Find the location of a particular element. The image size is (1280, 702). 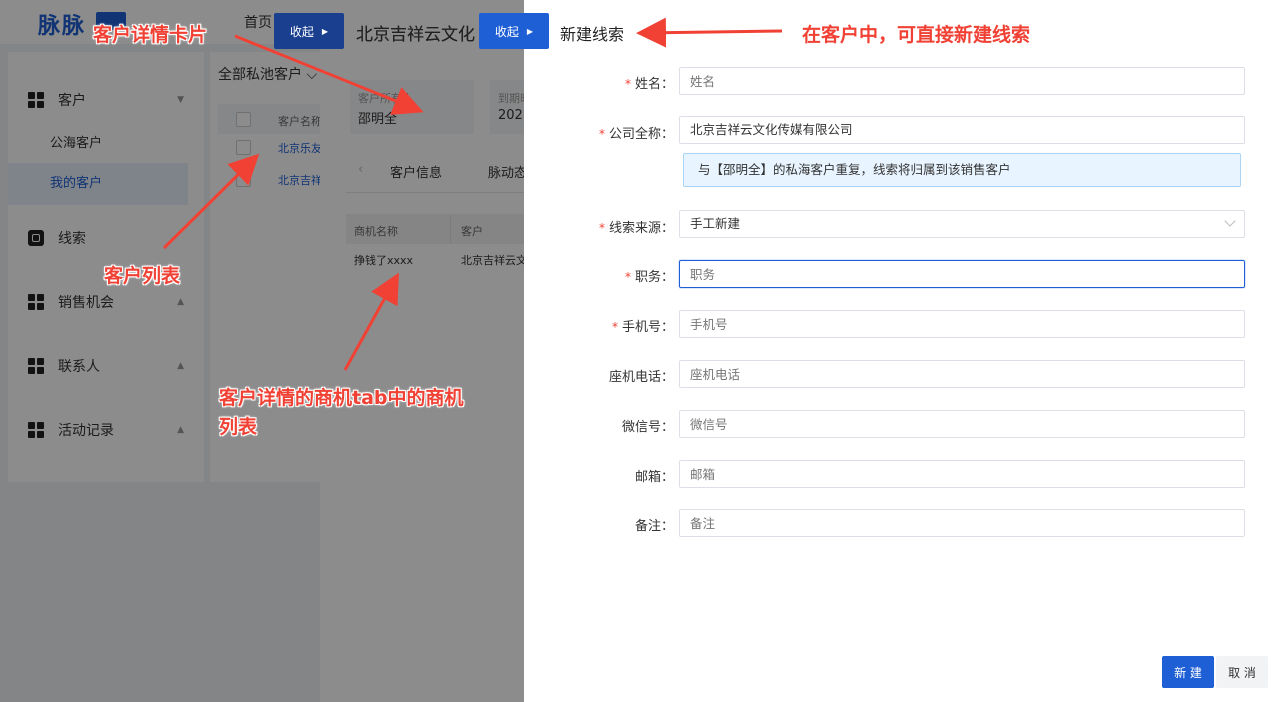

email-label: 邮箱： is located at coordinates (654, 477).